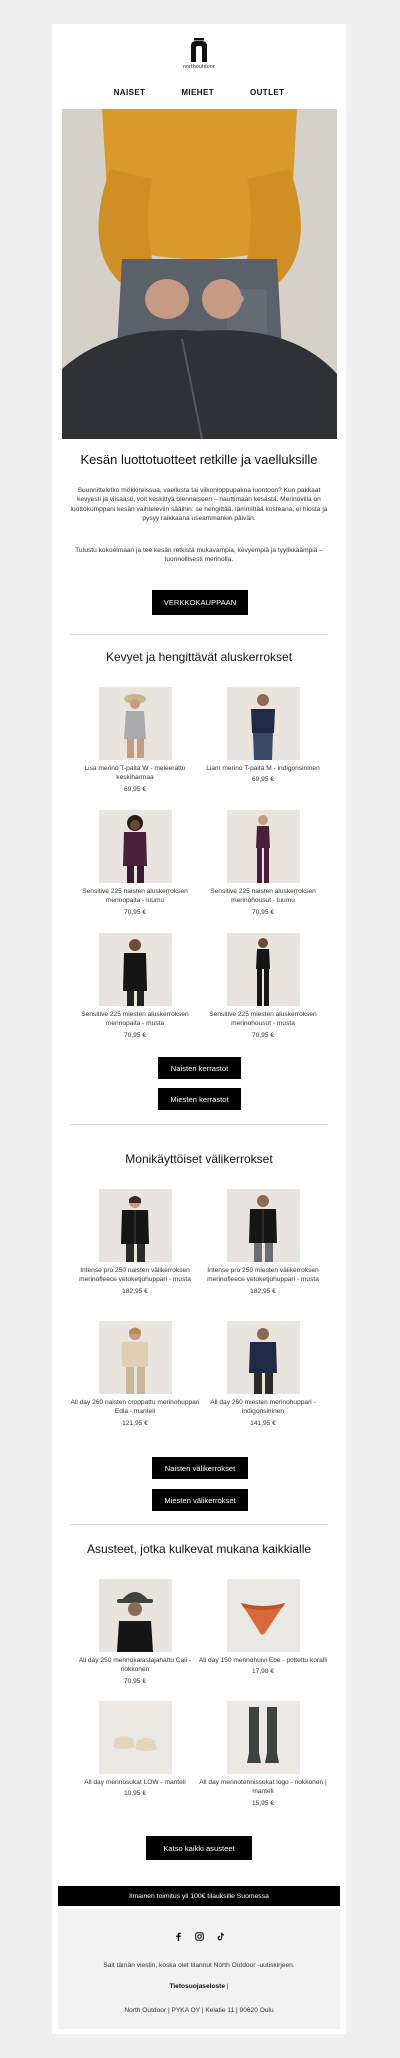  What do you see at coordinates (263, 1803) in the screenshot?
I see `product-price: 15,95 €` at bounding box center [263, 1803].